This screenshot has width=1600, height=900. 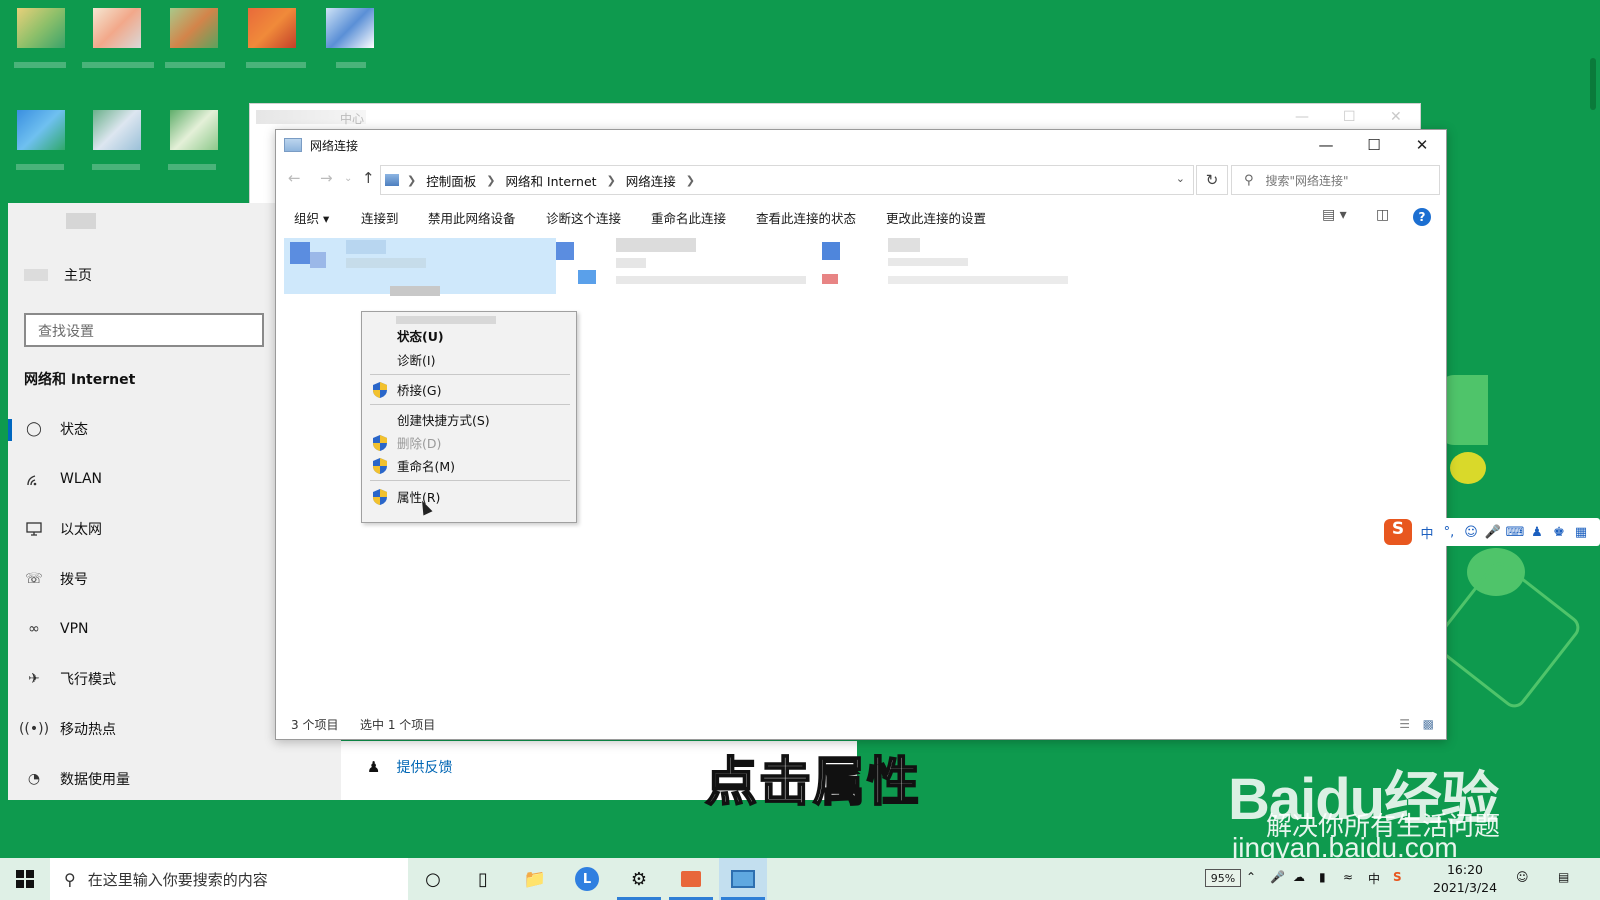 What do you see at coordinates (1326, 145) in the screenshot?
I see `minimize-button: —` at bounding box center [1326, 145].